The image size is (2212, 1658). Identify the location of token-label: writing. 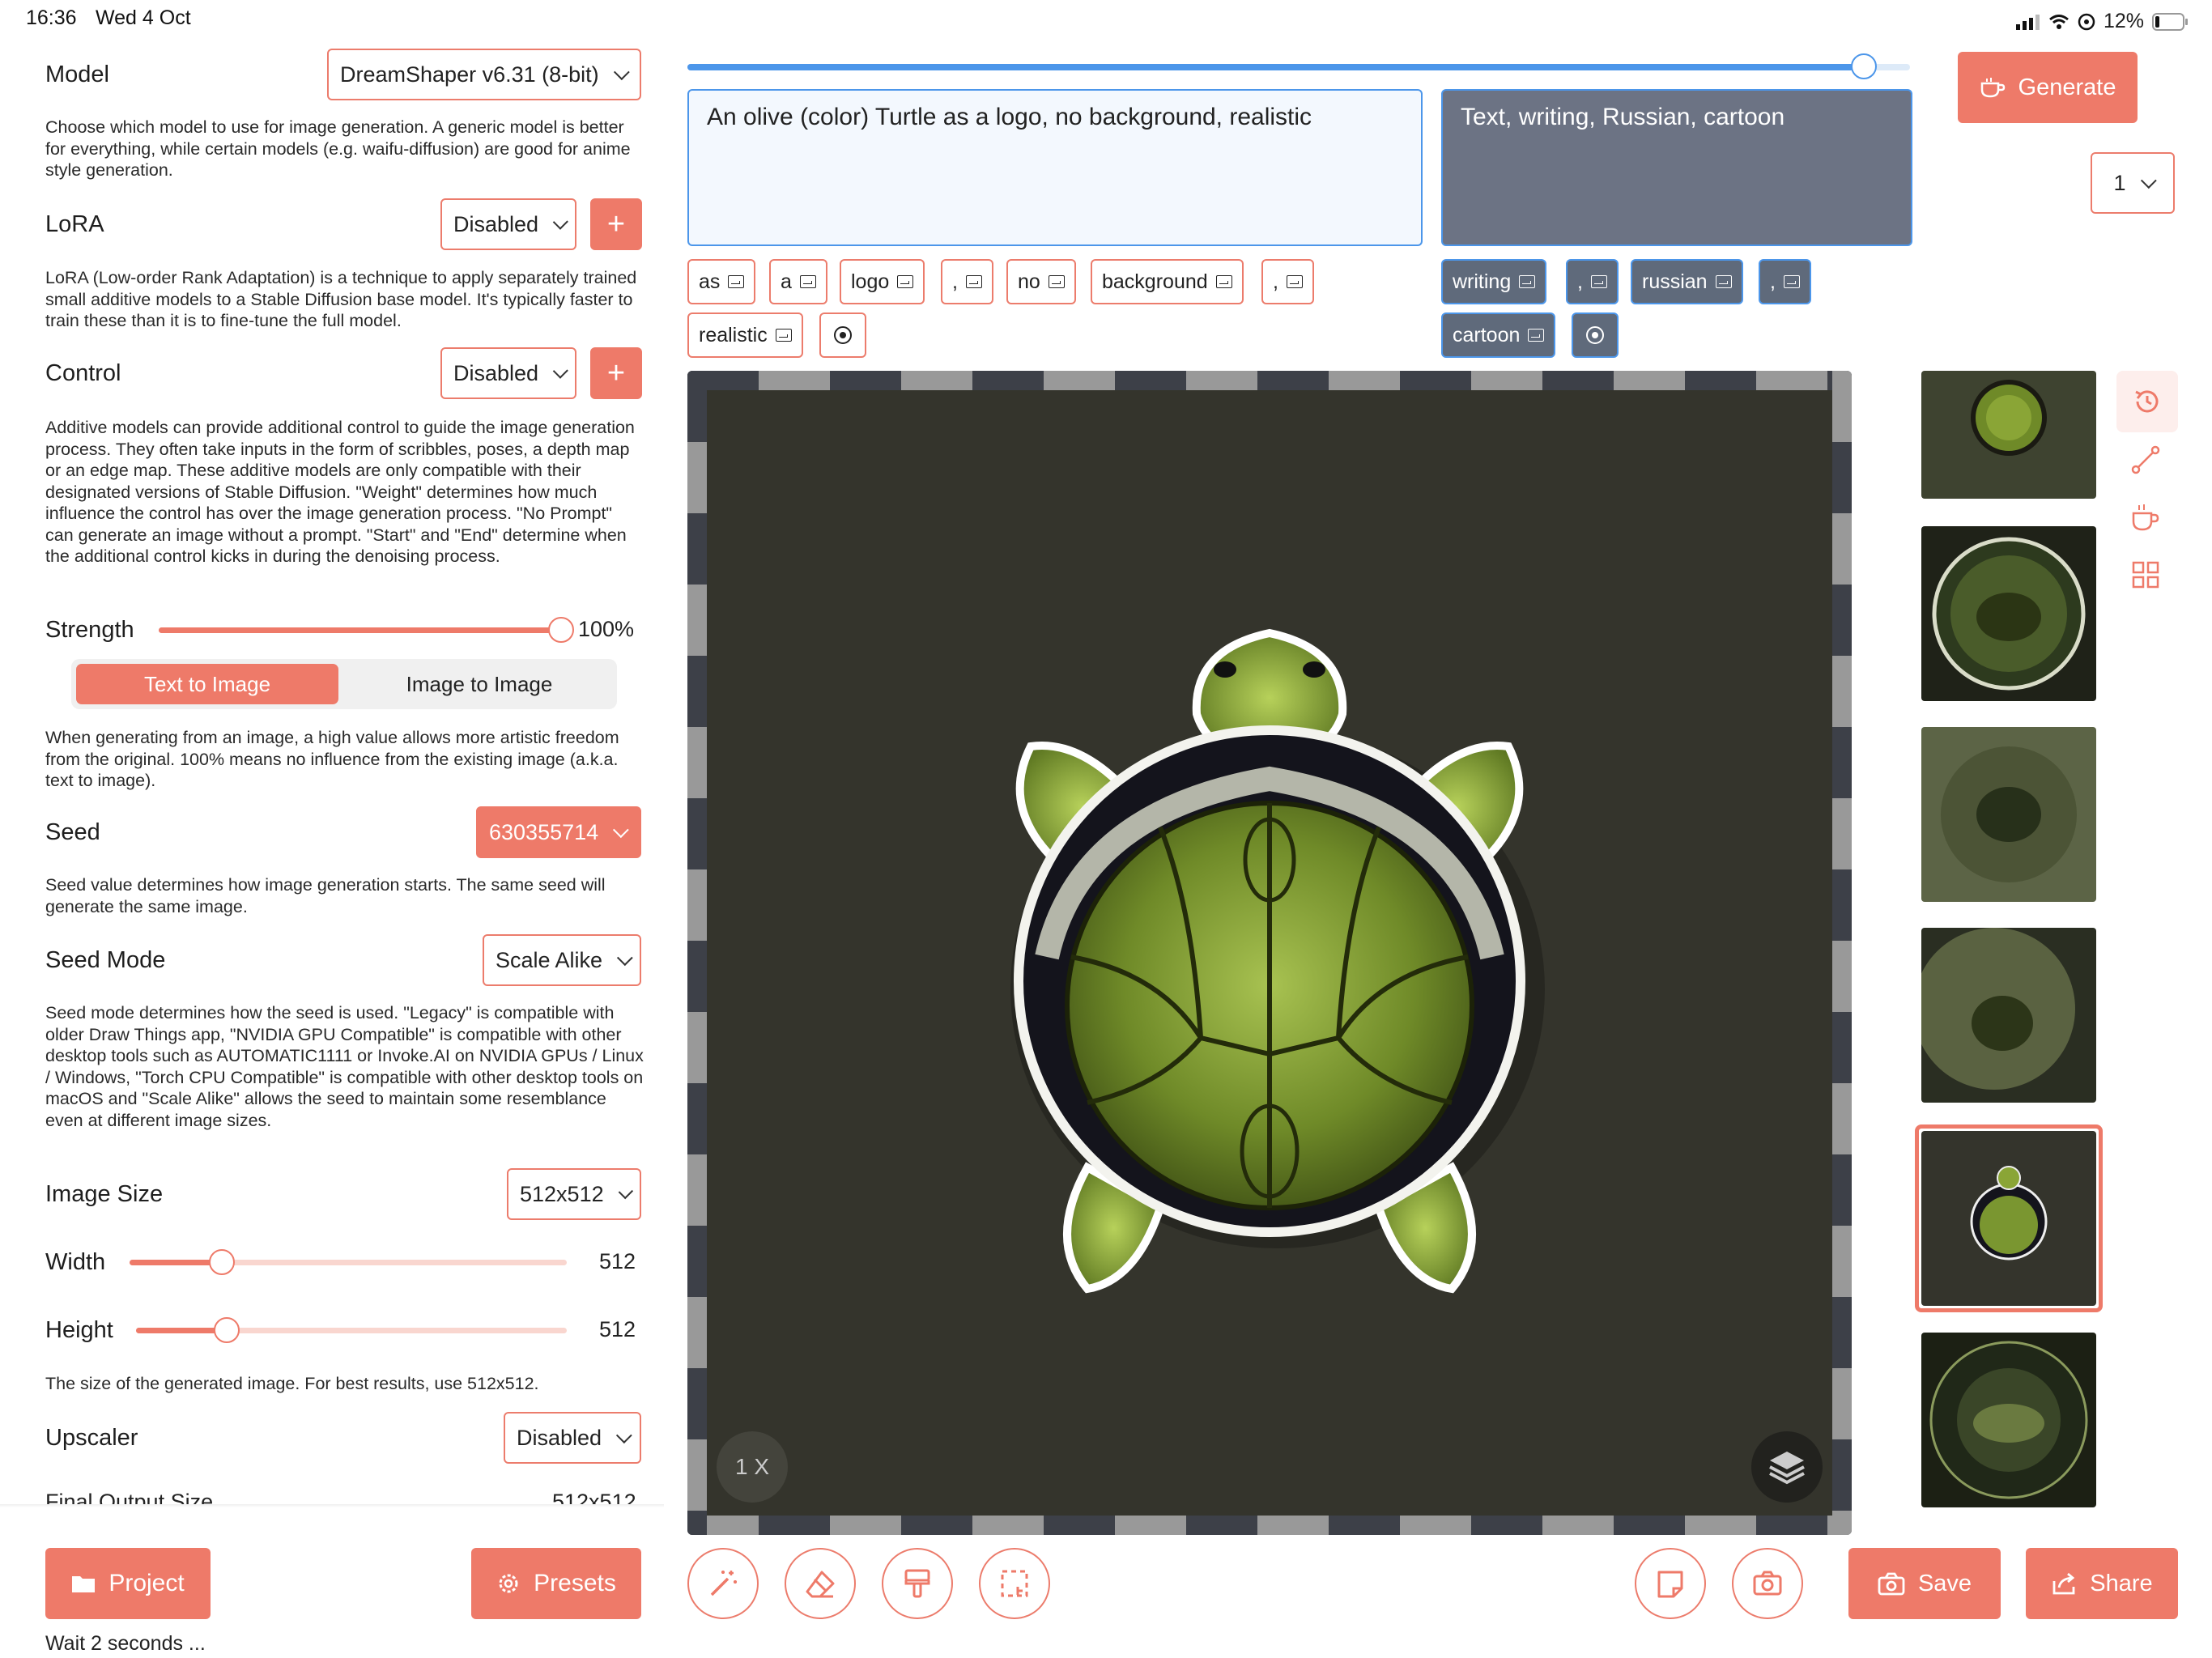
(1482, 281).